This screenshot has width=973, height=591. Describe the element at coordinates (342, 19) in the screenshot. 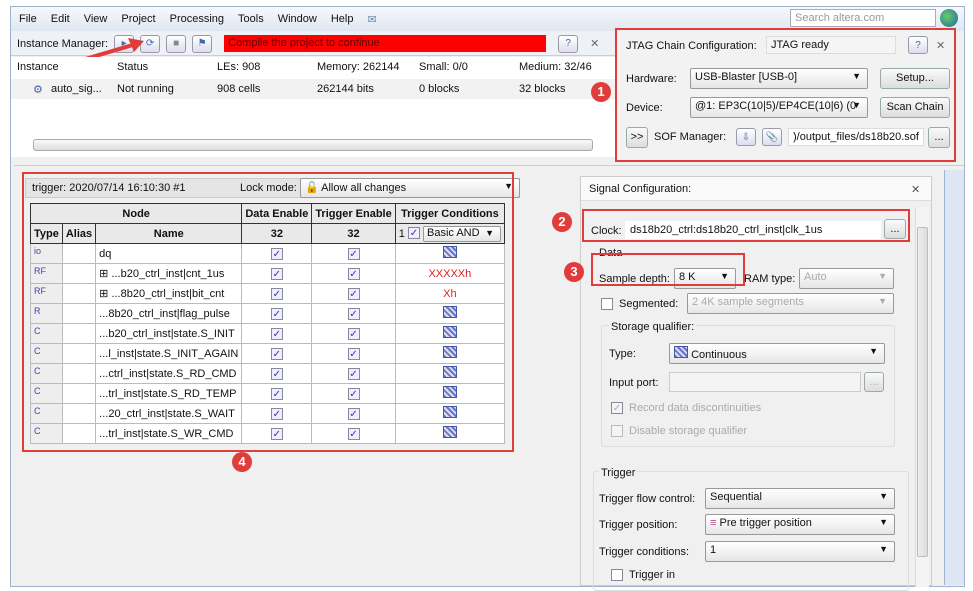

I see `menu-help: Help` at that location.